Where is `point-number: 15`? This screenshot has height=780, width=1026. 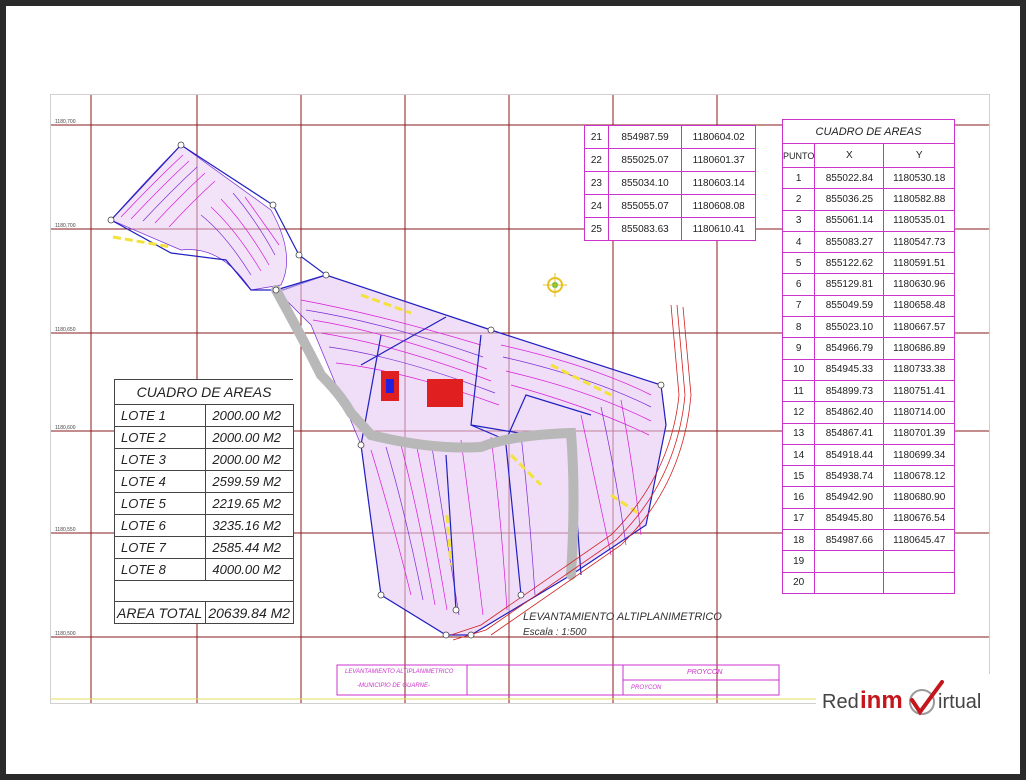 point-number: 15 is located at coordinates (798, 476).